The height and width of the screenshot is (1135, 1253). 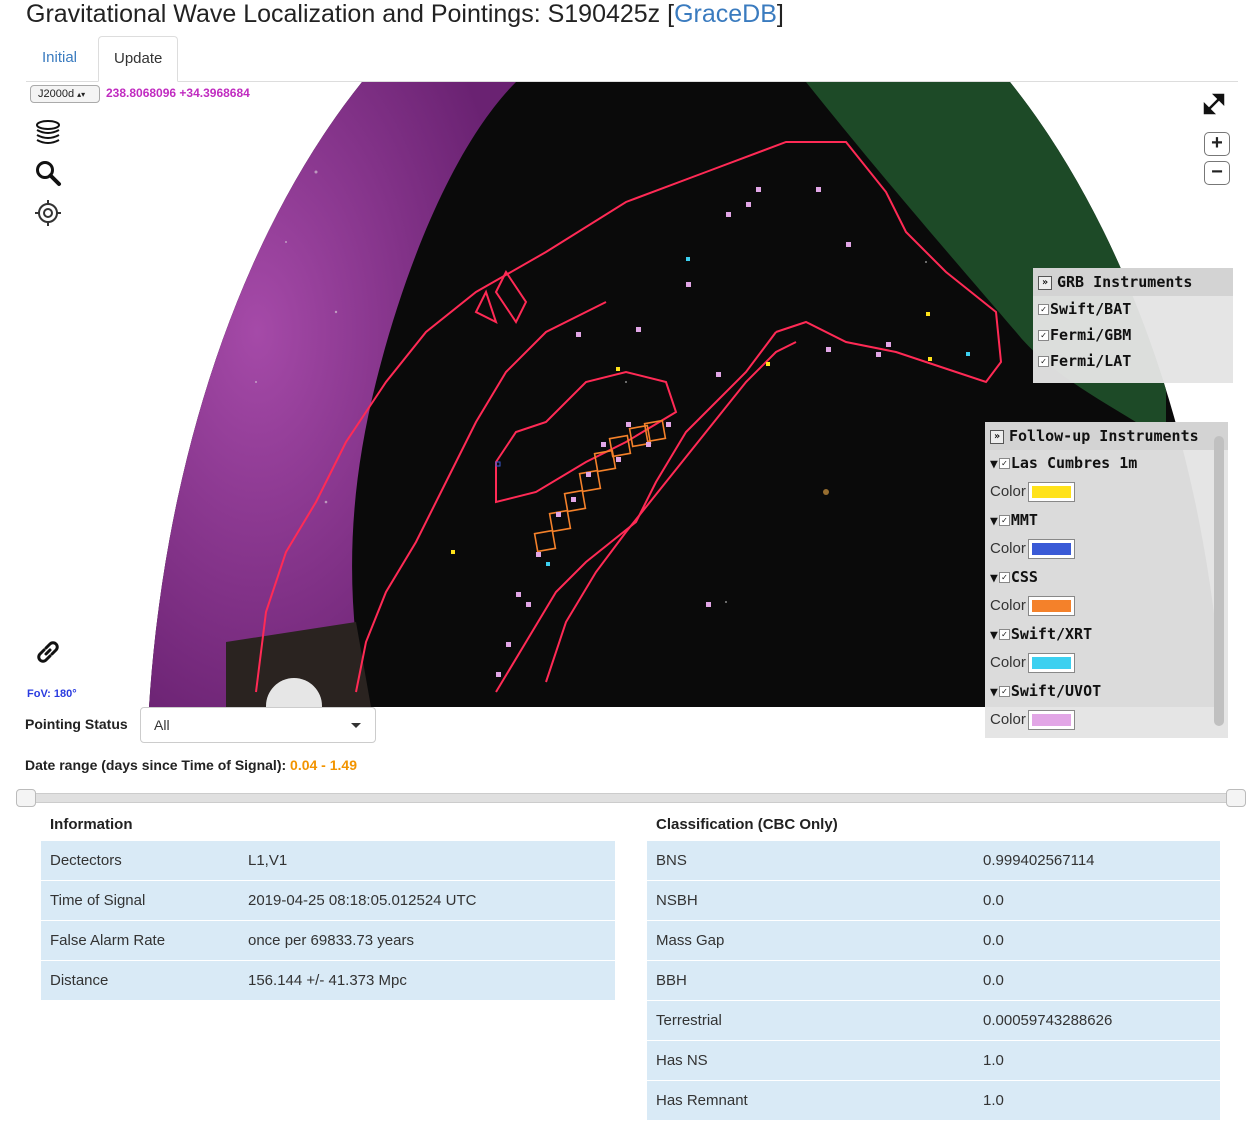 I want to click on zoom-in-button: +, so click(x=1217, y=144).